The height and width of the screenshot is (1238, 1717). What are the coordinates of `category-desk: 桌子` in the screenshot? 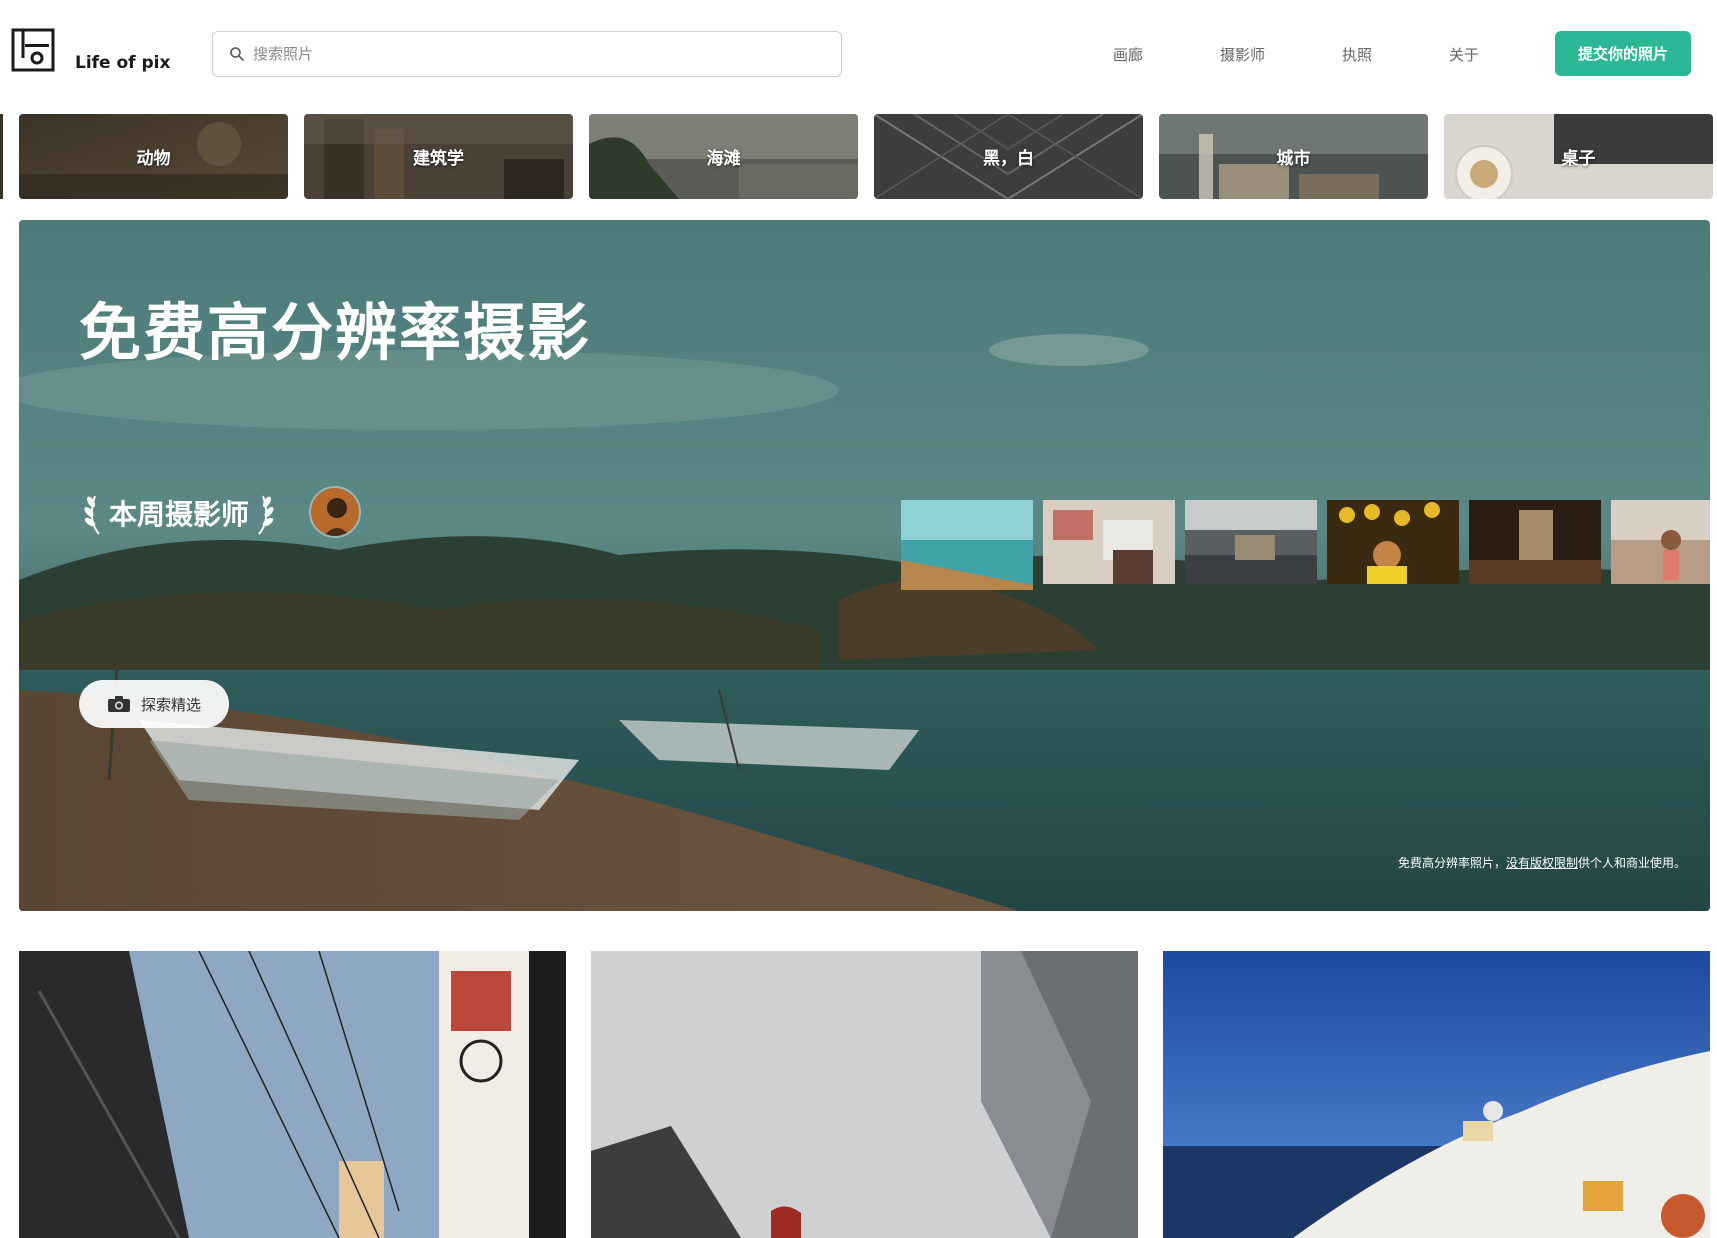 It's located at (1578, 156).